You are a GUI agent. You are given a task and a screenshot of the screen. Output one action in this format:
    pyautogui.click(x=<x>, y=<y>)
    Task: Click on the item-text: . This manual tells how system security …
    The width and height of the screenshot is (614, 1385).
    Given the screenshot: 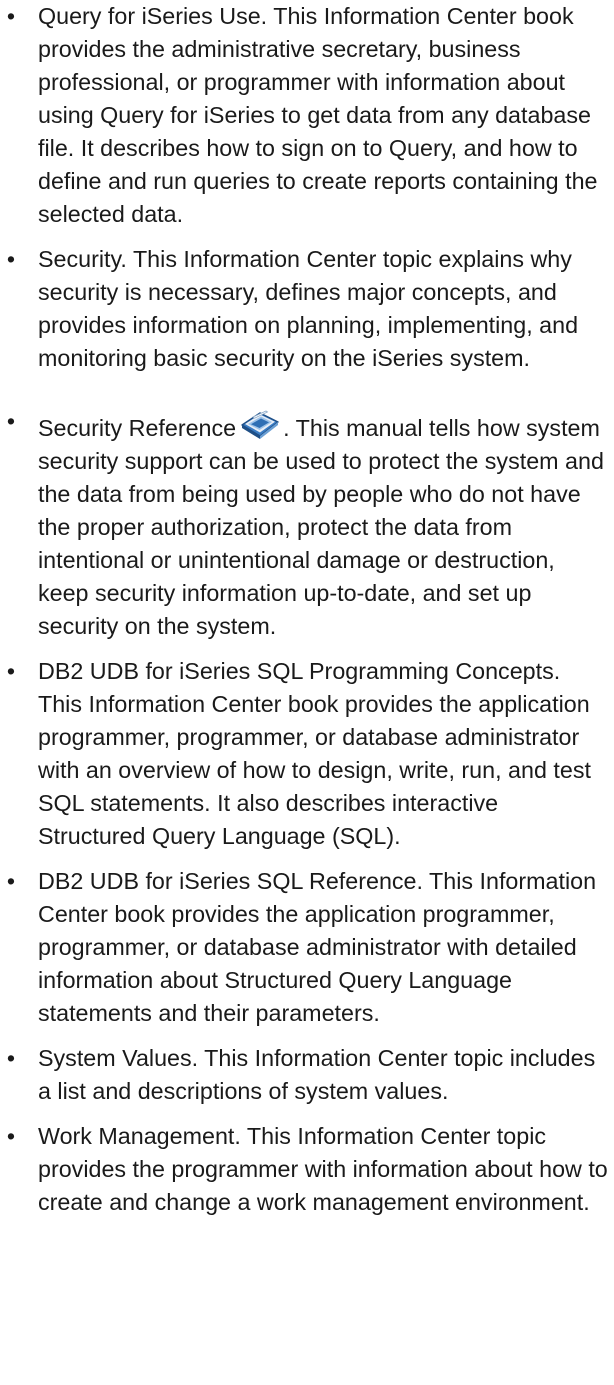 What is the action you would take?
    pyautogui.click(x=321, y=527)
    